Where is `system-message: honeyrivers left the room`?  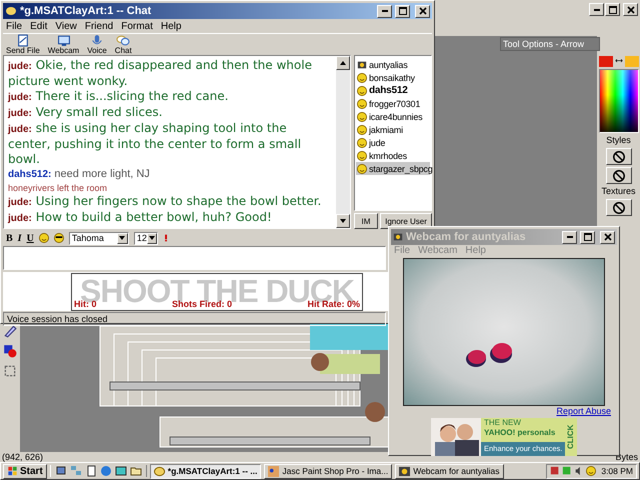
system-message: honeyrivers left the room is located at coordinates (58, 188).